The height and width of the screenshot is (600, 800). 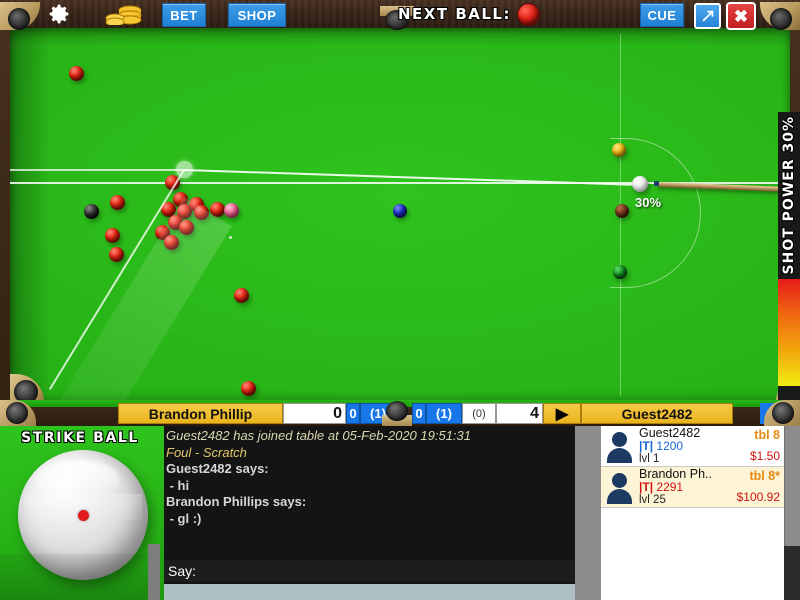 I want to click on chat-line: - gl :), so click(x=184, y=518).